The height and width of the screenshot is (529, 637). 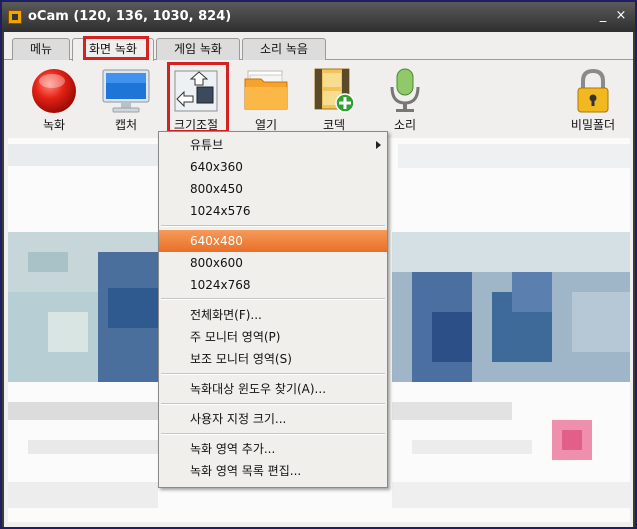 I want to click on menu-item-1024x768: 1024x768, so click(x=273, y=285).